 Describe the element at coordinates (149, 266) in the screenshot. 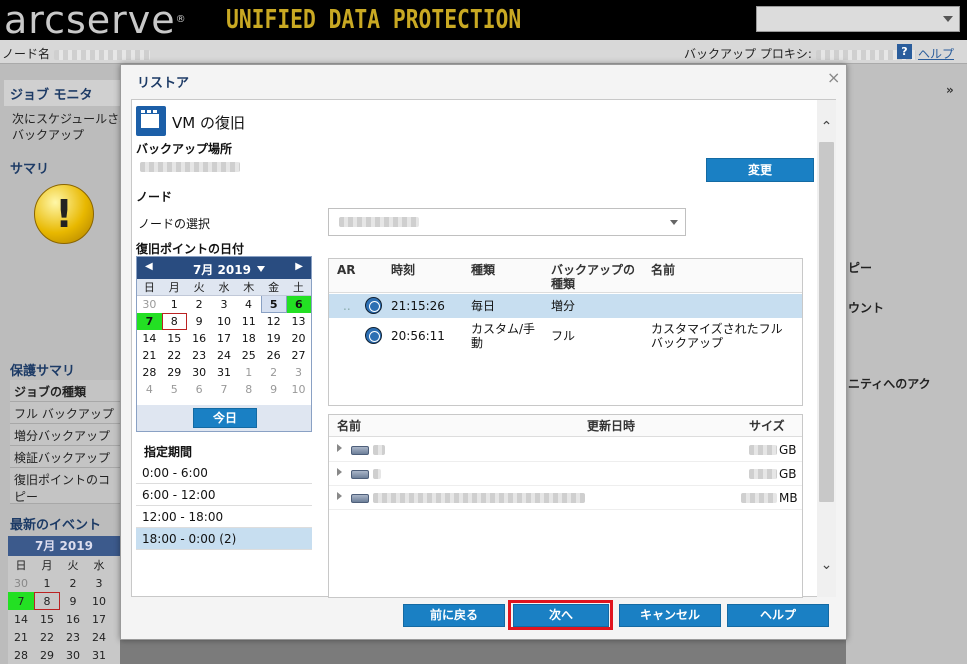

I see `calendar-prev-icon: ◀` at that location.